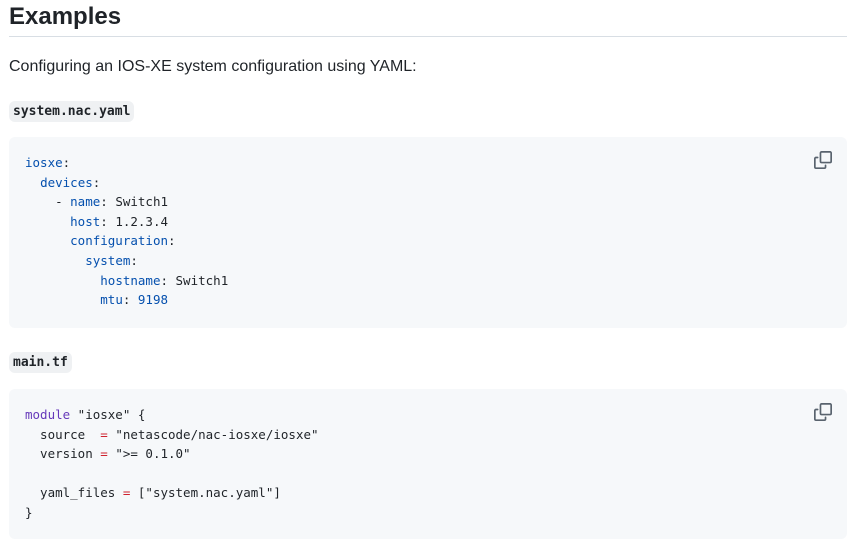  Describe the element at coordinates (149, 454) in the screenshot. I see `code-token: ">= 0.1.0"` at that location.